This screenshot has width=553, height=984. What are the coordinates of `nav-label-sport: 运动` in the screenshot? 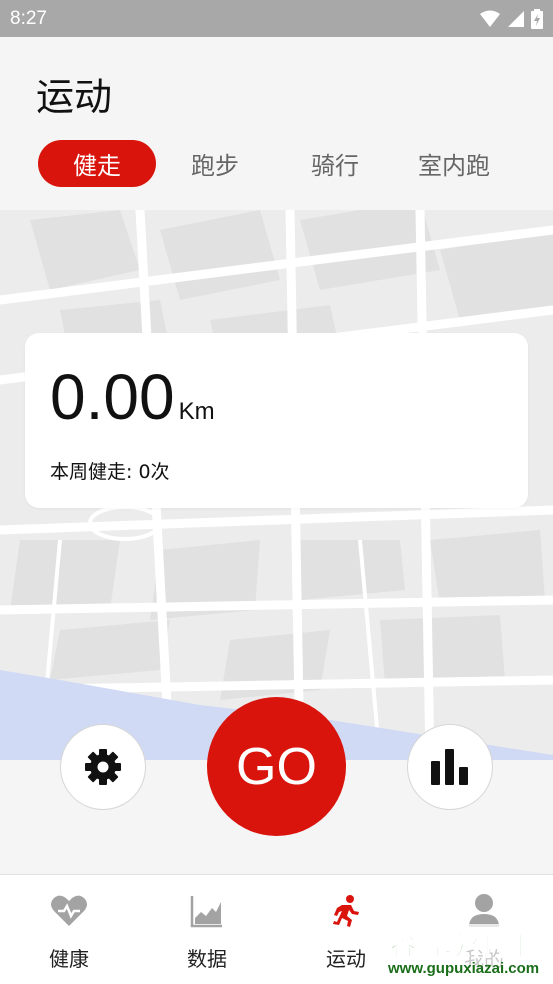 It's located at (346, 959).